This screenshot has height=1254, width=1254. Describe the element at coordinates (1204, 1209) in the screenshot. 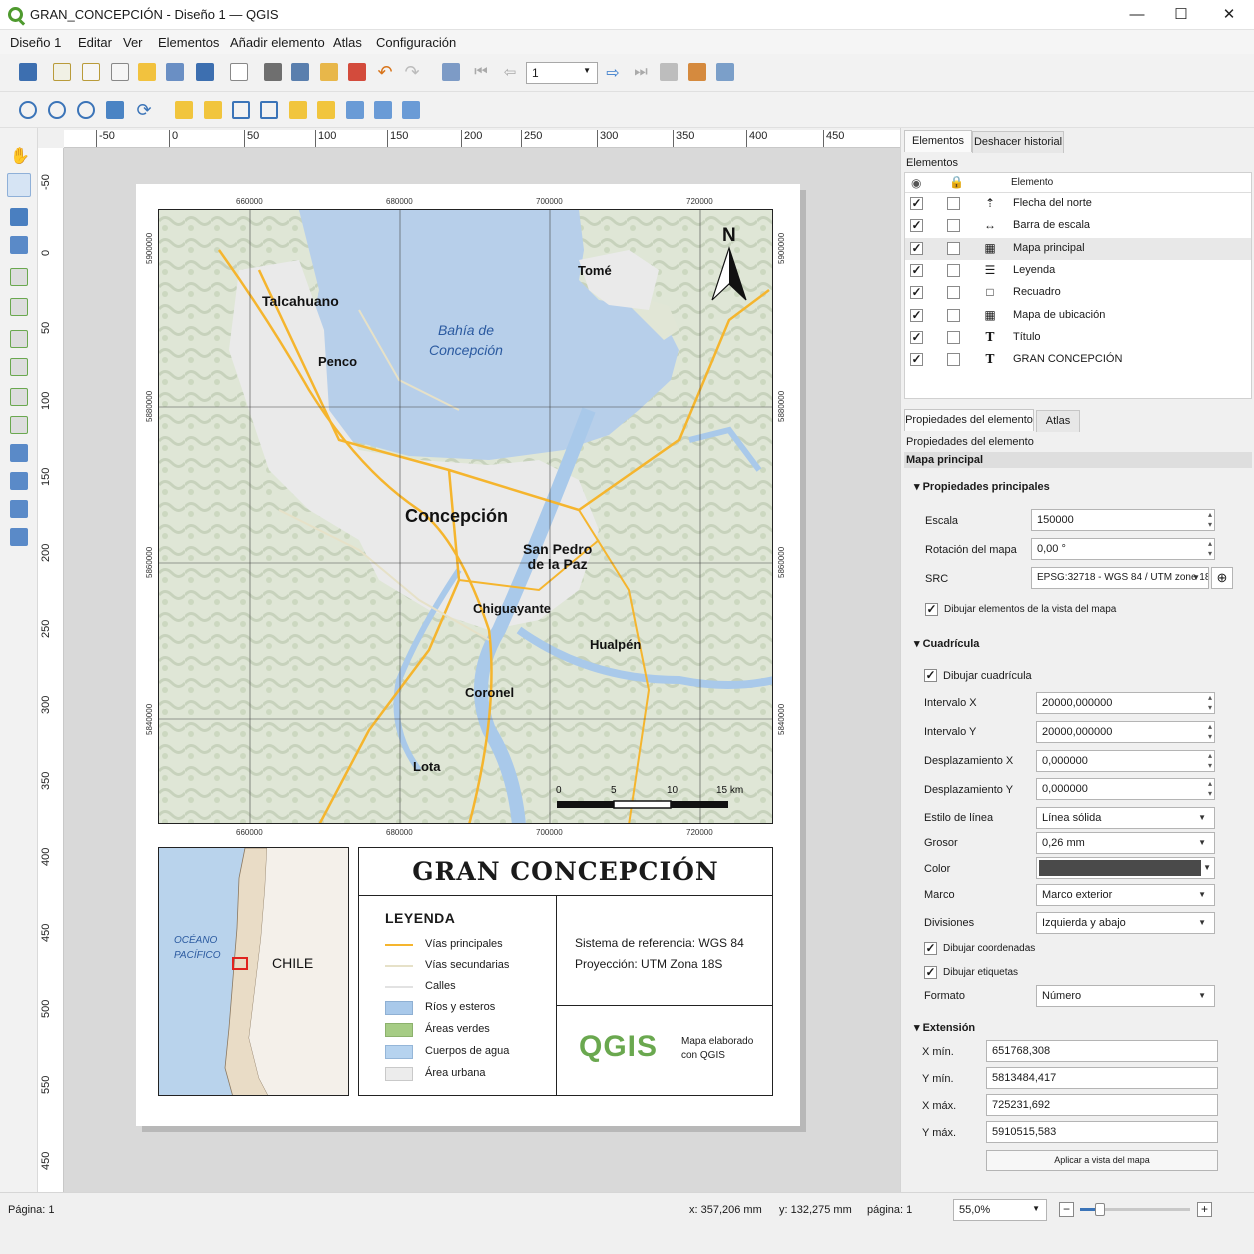

I see `zoom-in-button: +` at that location.